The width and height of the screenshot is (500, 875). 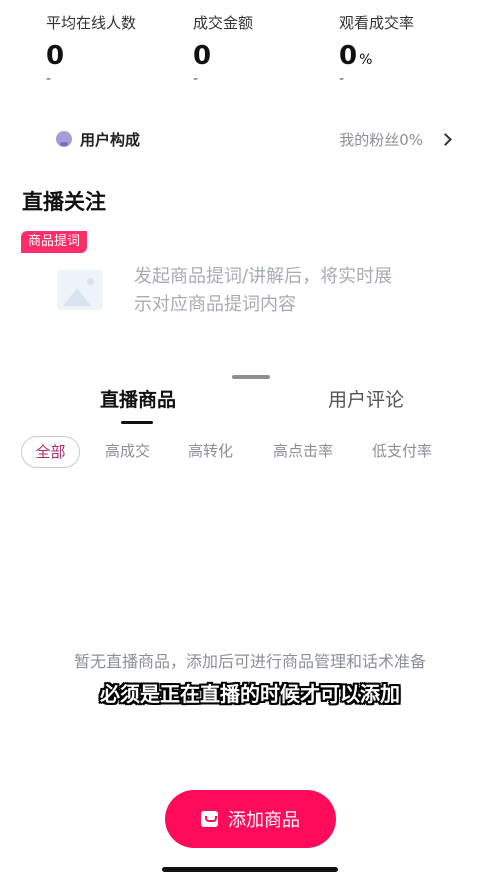 I want to click on filter-all: 全部, so click(x=50, y=452).